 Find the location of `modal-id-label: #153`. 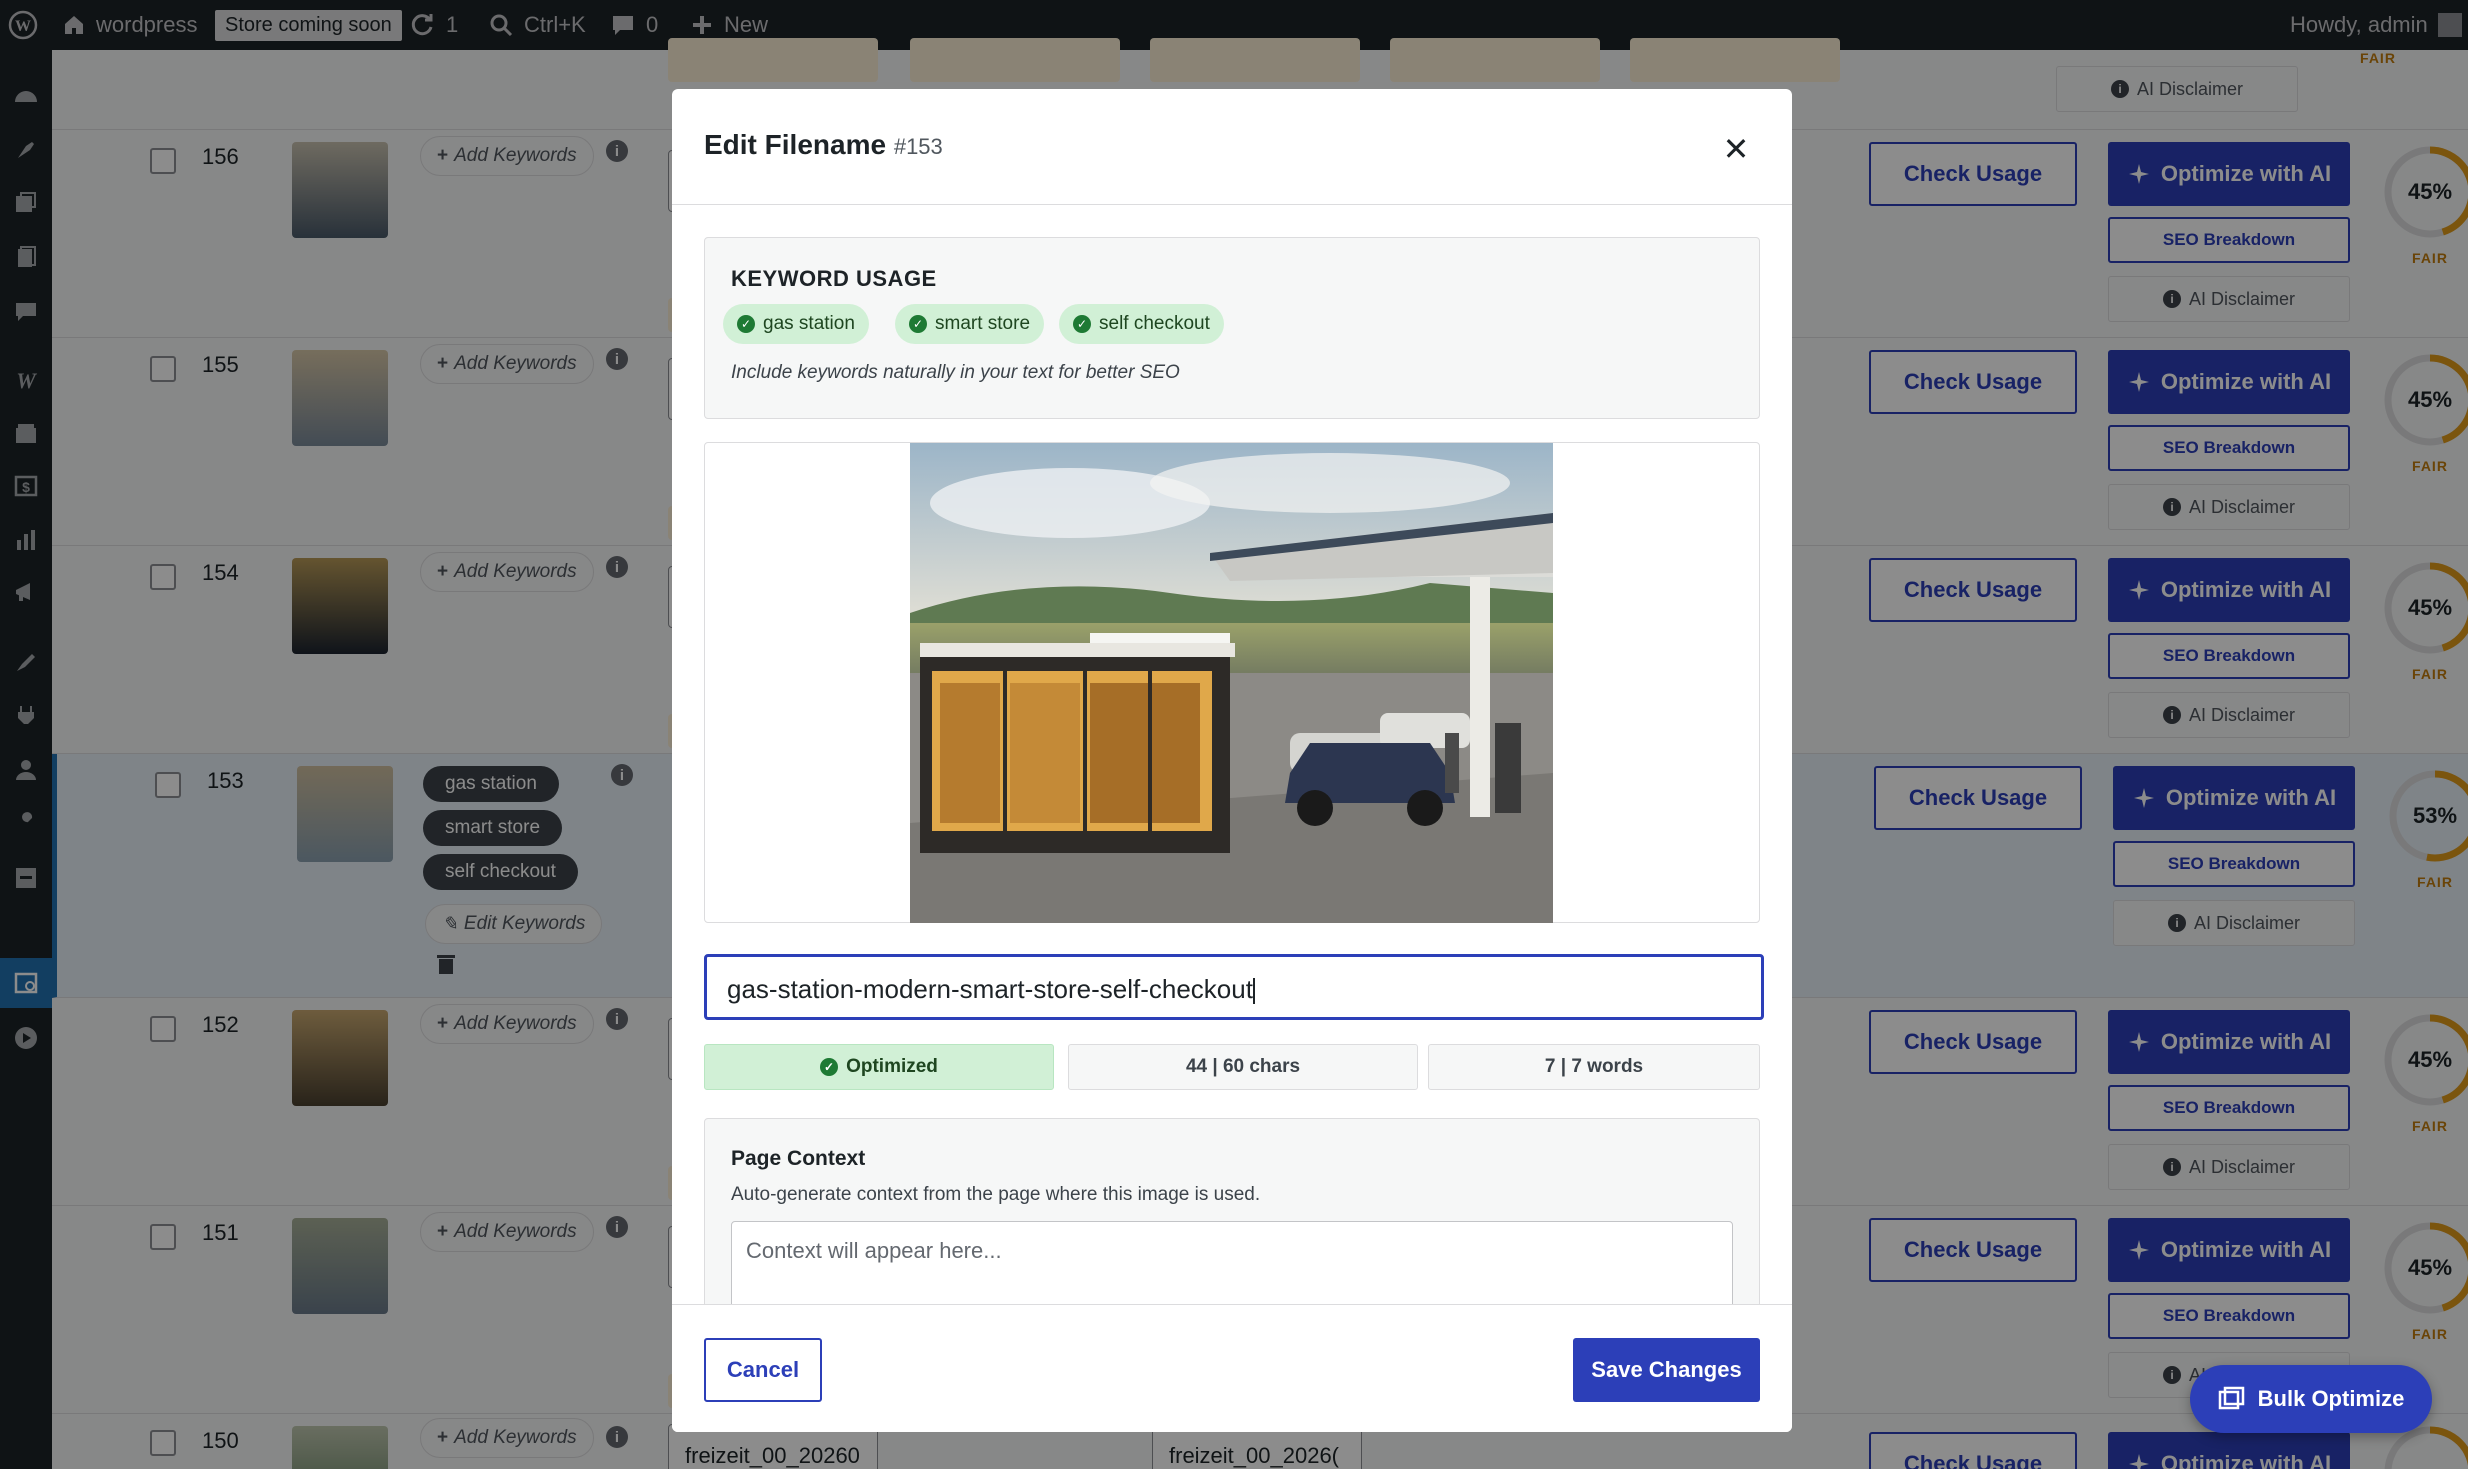

modal-id-label: #153 is located at coordinates (918, 146).